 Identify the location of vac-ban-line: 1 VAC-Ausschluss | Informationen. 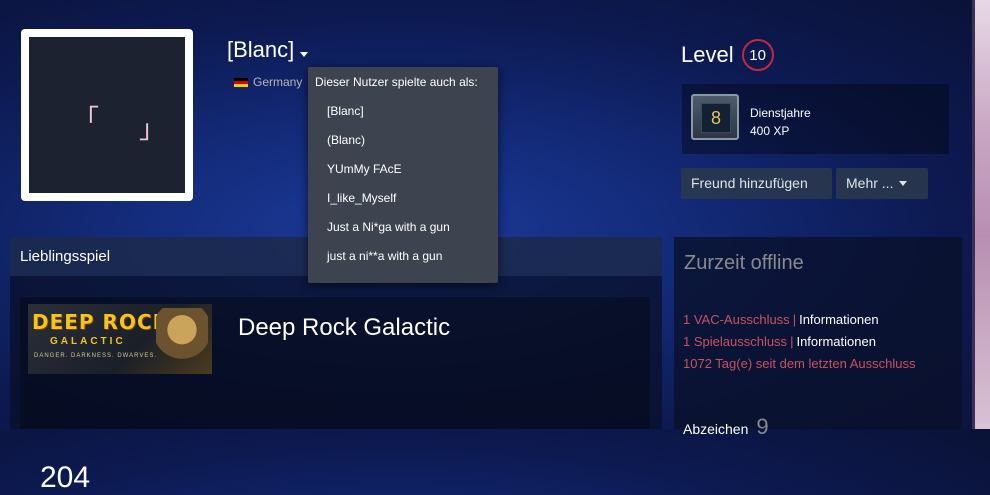
(781, 319).